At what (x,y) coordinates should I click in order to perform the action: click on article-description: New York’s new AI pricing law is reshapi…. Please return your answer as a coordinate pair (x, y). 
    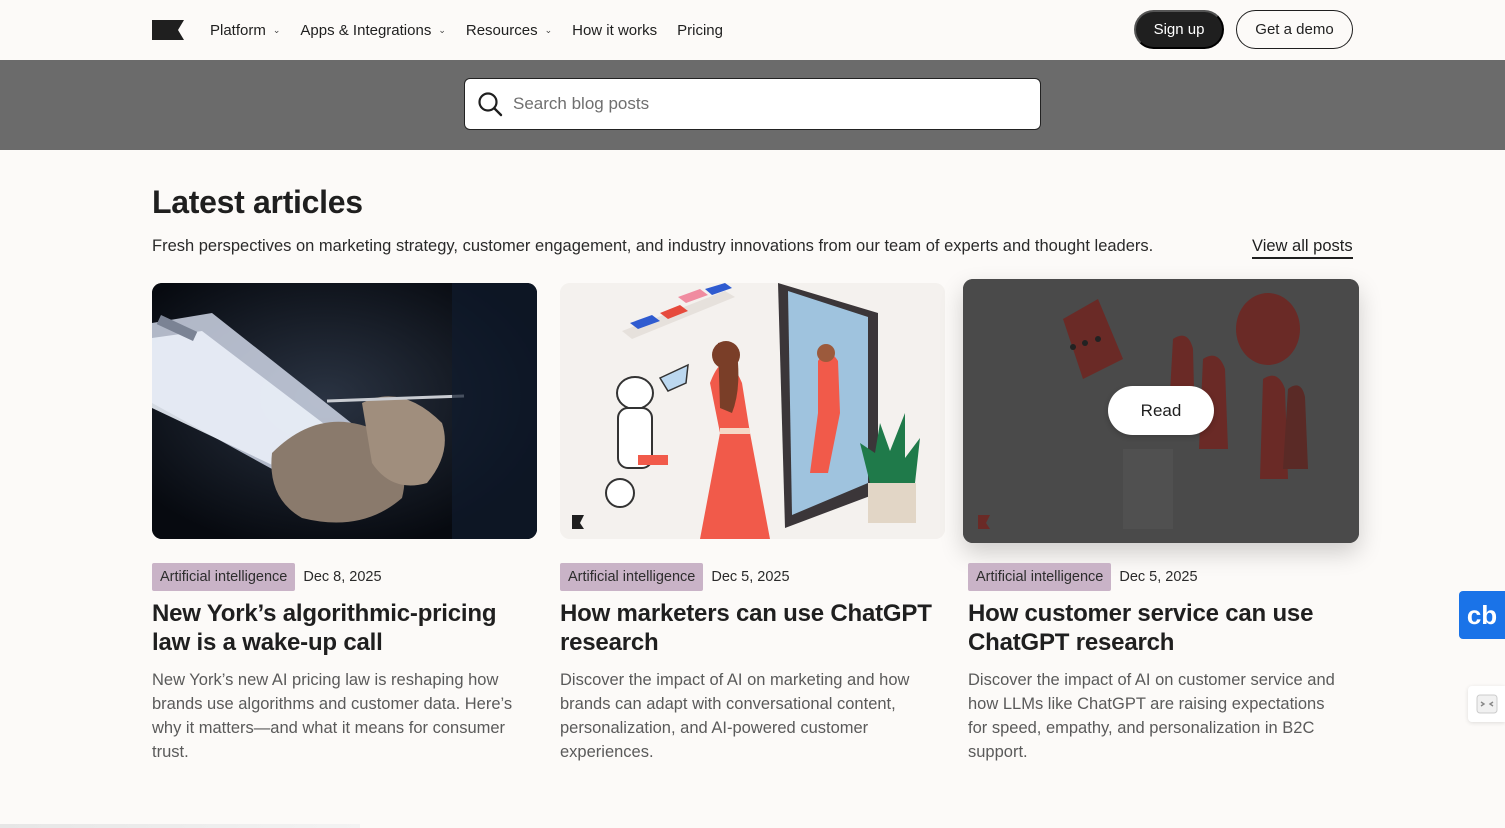
    Looking at the image, I should click on (332, 716).